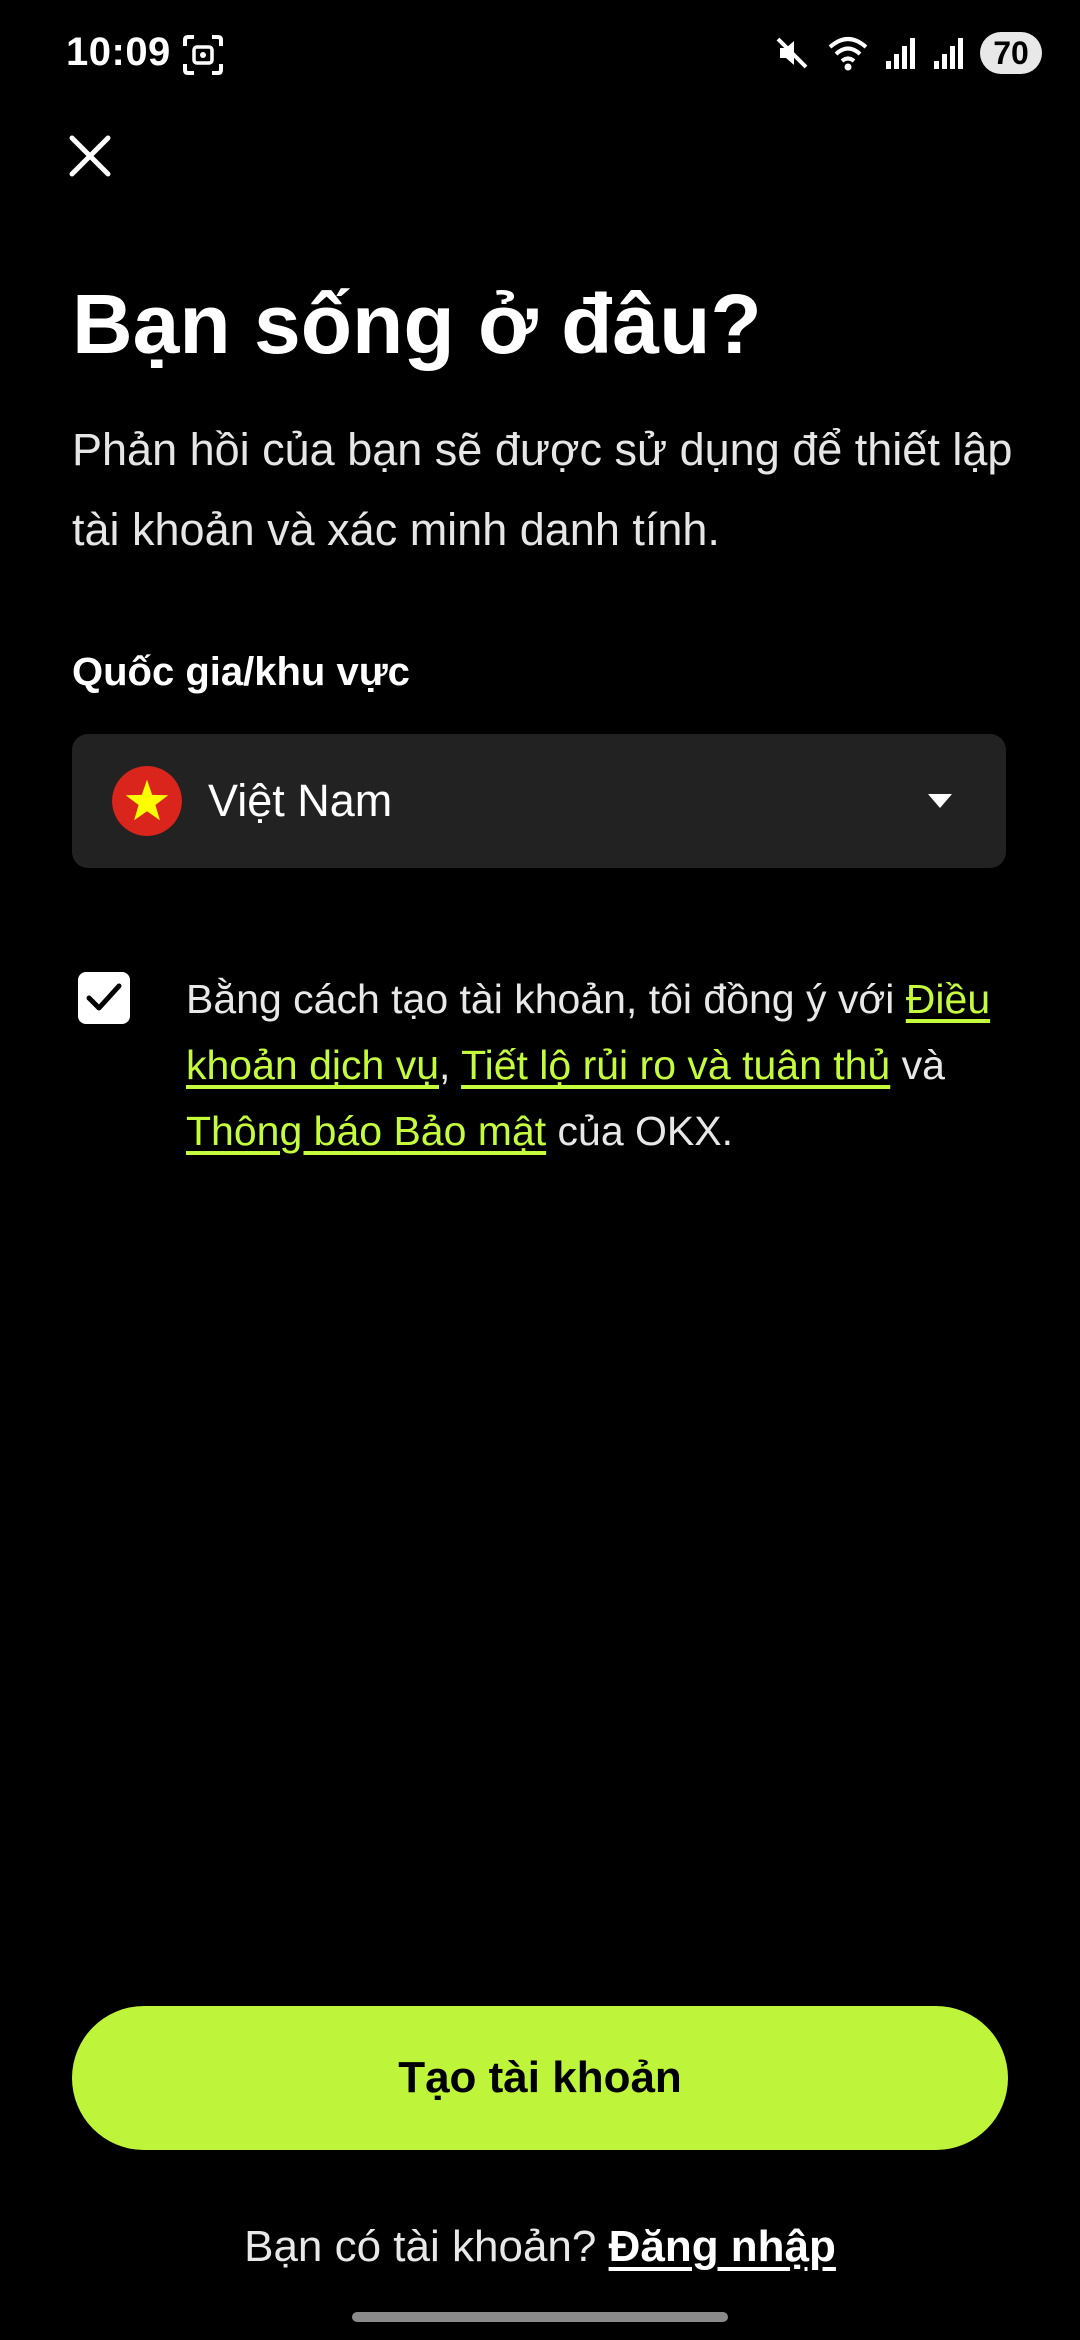  I want to click on vietnam-flag-icon, so click(147, 801).